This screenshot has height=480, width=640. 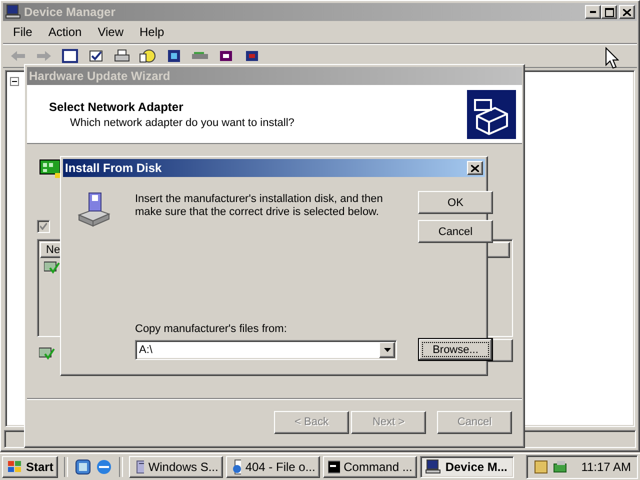 What do you see at coordinates (43, 226) in the screenshot?
I see `check-icon` at bounding box center [43, 226].